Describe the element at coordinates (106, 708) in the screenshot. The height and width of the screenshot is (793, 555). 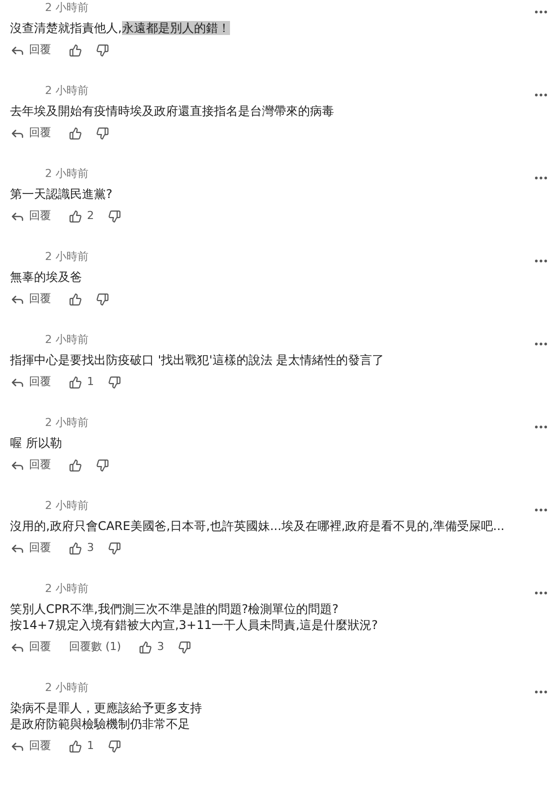
I see `comment-text: 染病不是罪人，更應該給予更多支持` at that location.